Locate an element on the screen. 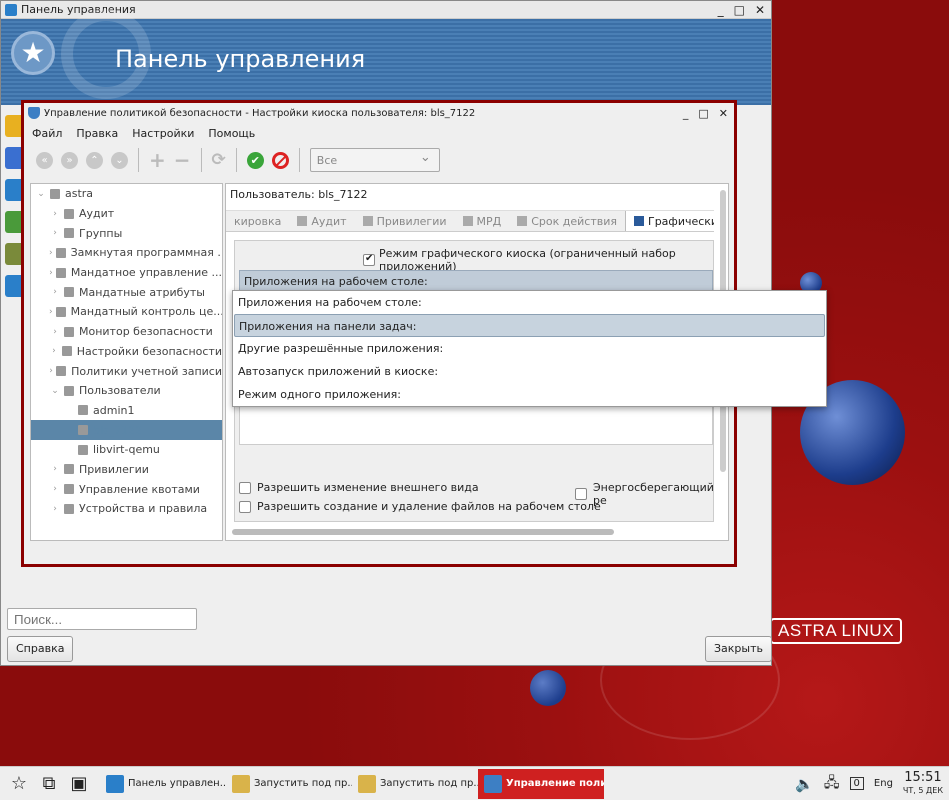  close-button: ✕ is located at coordinates (760, 10).